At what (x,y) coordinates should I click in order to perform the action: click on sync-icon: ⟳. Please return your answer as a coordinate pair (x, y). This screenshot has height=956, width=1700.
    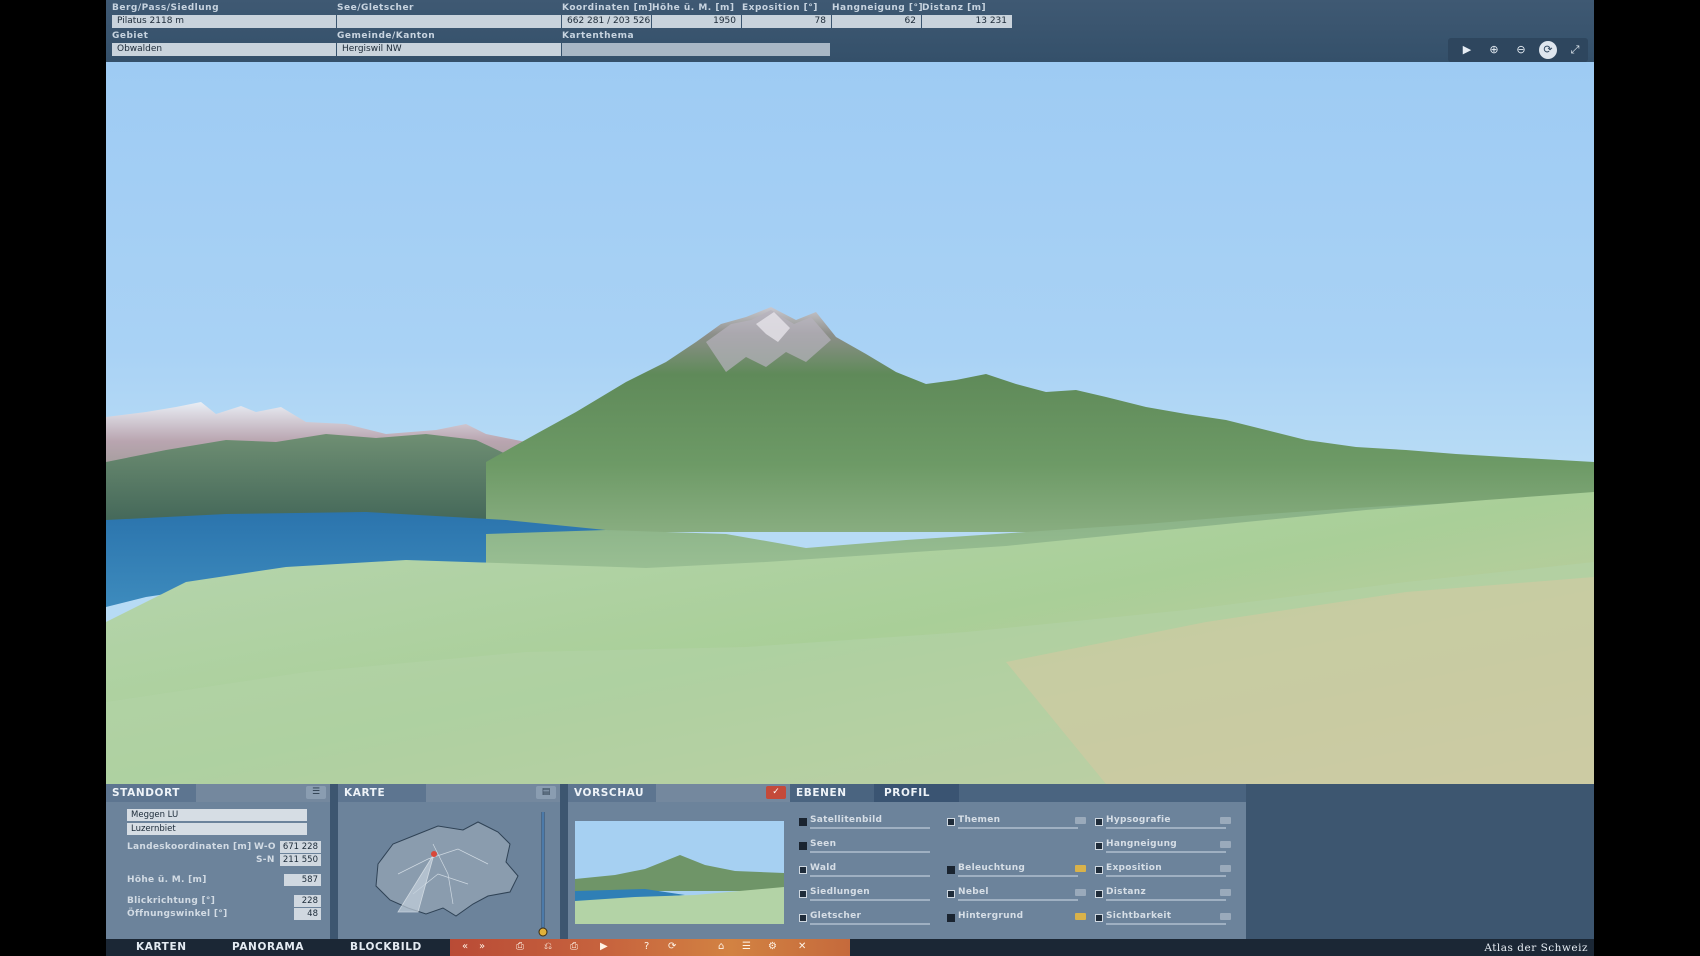
    Looking at the image, I should click on (672, 946).